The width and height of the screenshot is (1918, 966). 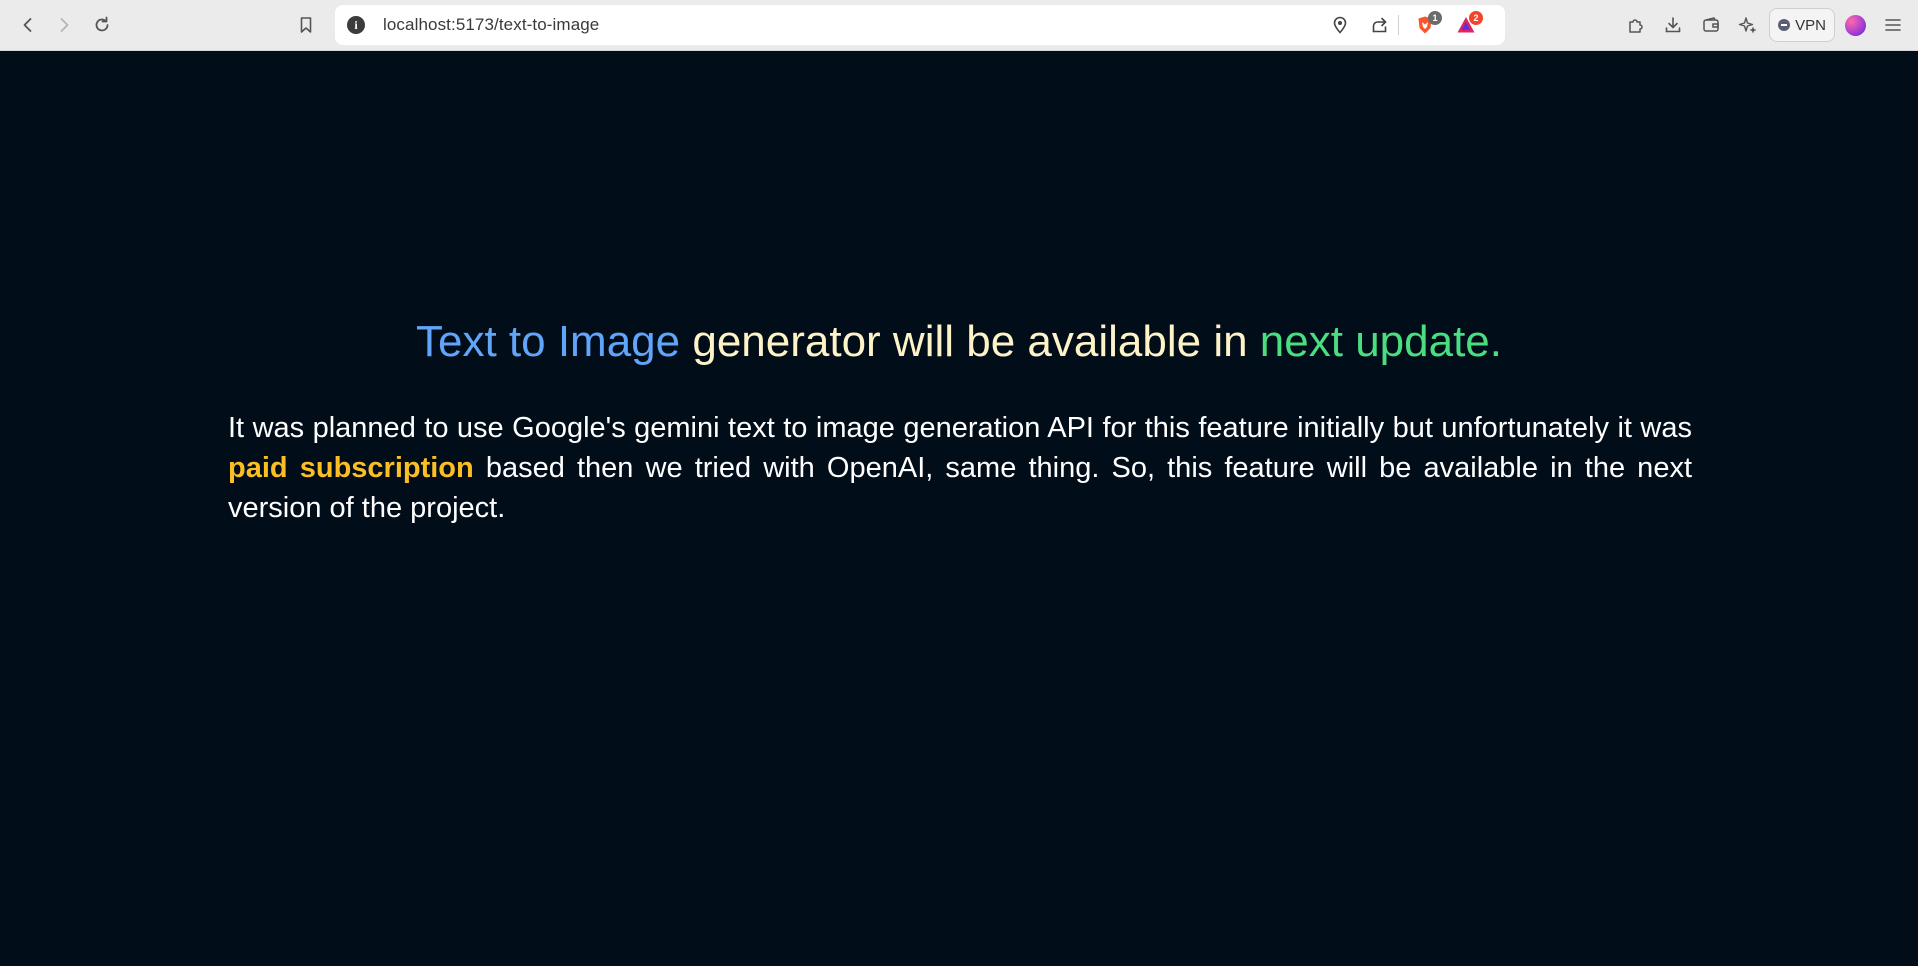 I want to click on wallet-icon, so click(x=1711, y=24).